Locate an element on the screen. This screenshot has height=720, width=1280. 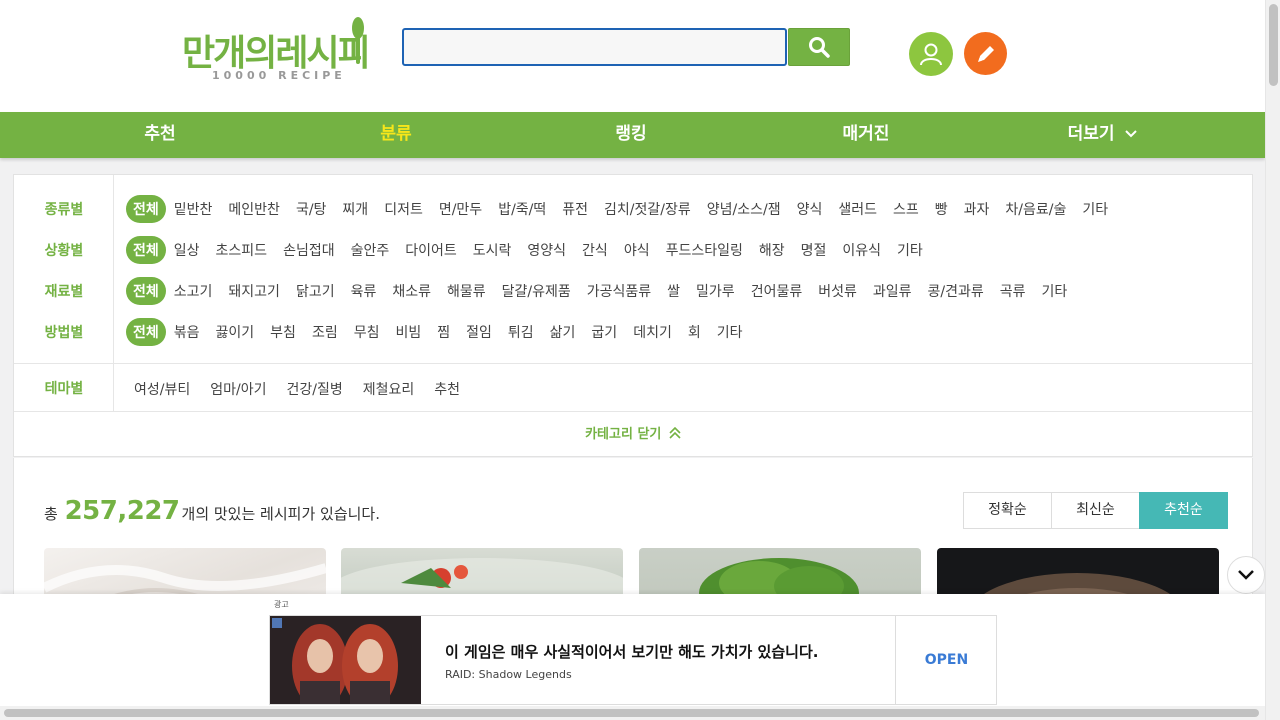
category-chip: 푸드스타일링 is located at coordinates (704, 250).